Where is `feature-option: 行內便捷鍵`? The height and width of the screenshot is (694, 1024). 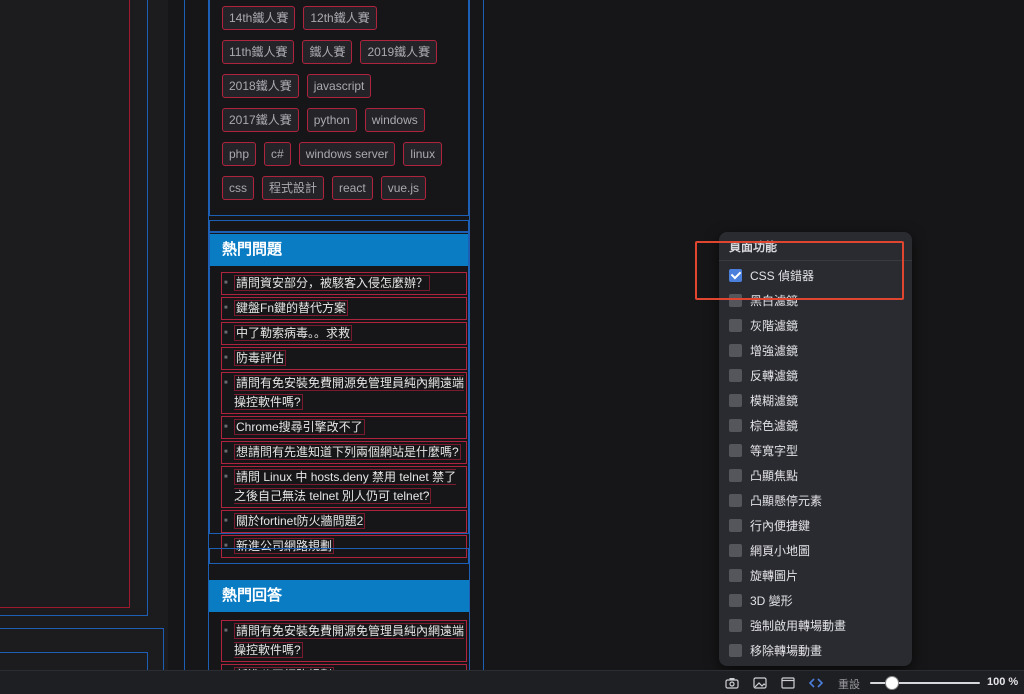 feature-option: 行內便捷鍵 is located at coordinates (769, 525).